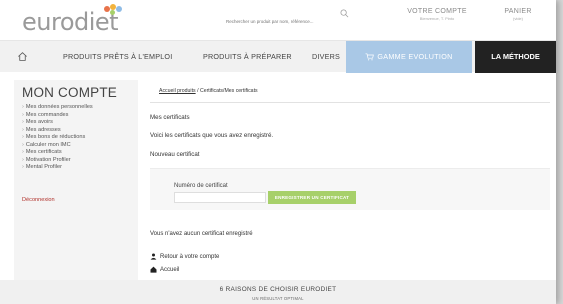 Image resolution: width=563 pixels, height=304 pixels. What do you see at coordinates (57, 131) in the screenshot?
I see `sidebar-item-adresses: › Mes adresses` at bounding box center [57, 131].